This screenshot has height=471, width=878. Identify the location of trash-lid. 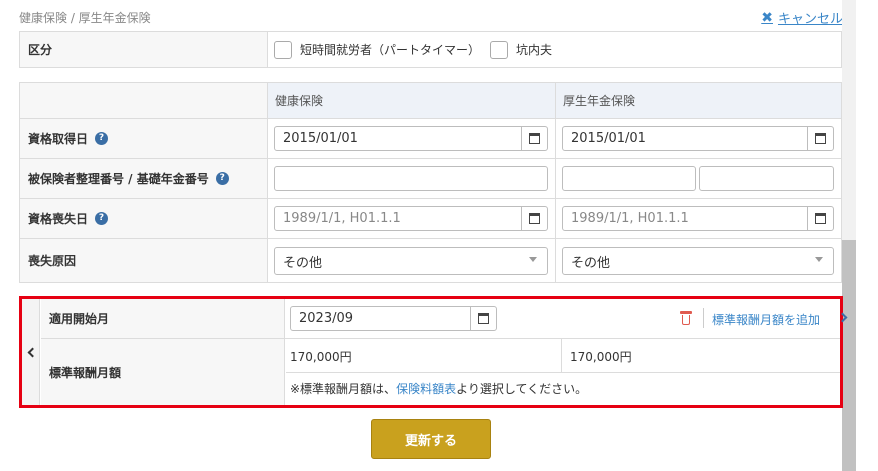
(686, 312).